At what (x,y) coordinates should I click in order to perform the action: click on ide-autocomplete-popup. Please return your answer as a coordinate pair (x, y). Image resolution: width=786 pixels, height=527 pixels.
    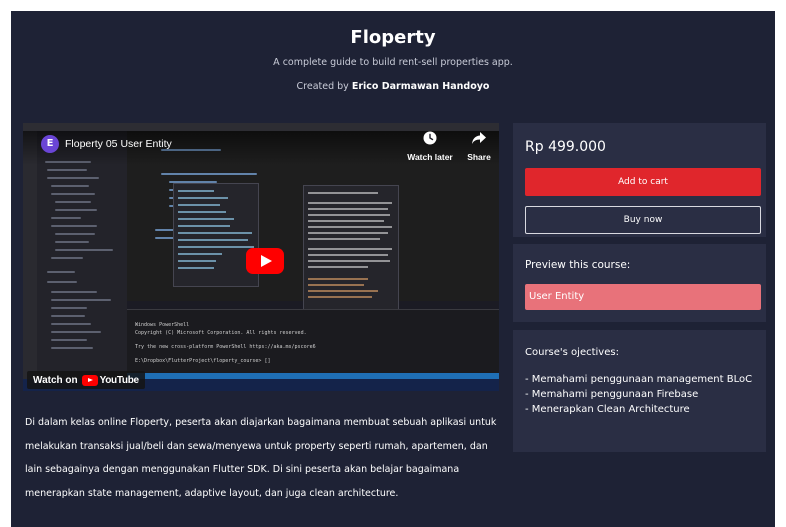
    Looking at the image, I should click on (216, 235).